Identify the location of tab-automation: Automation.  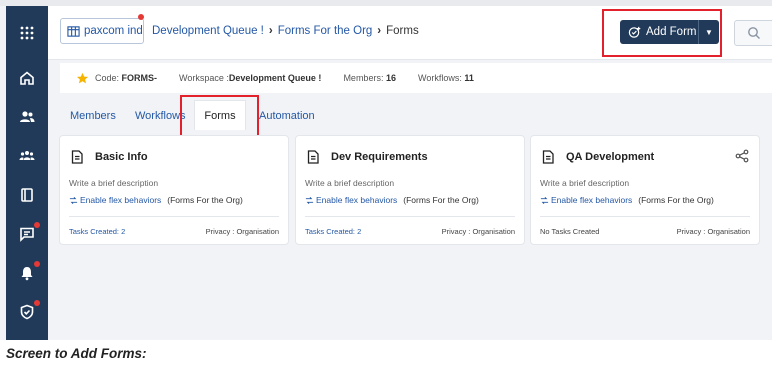
(287, 116).